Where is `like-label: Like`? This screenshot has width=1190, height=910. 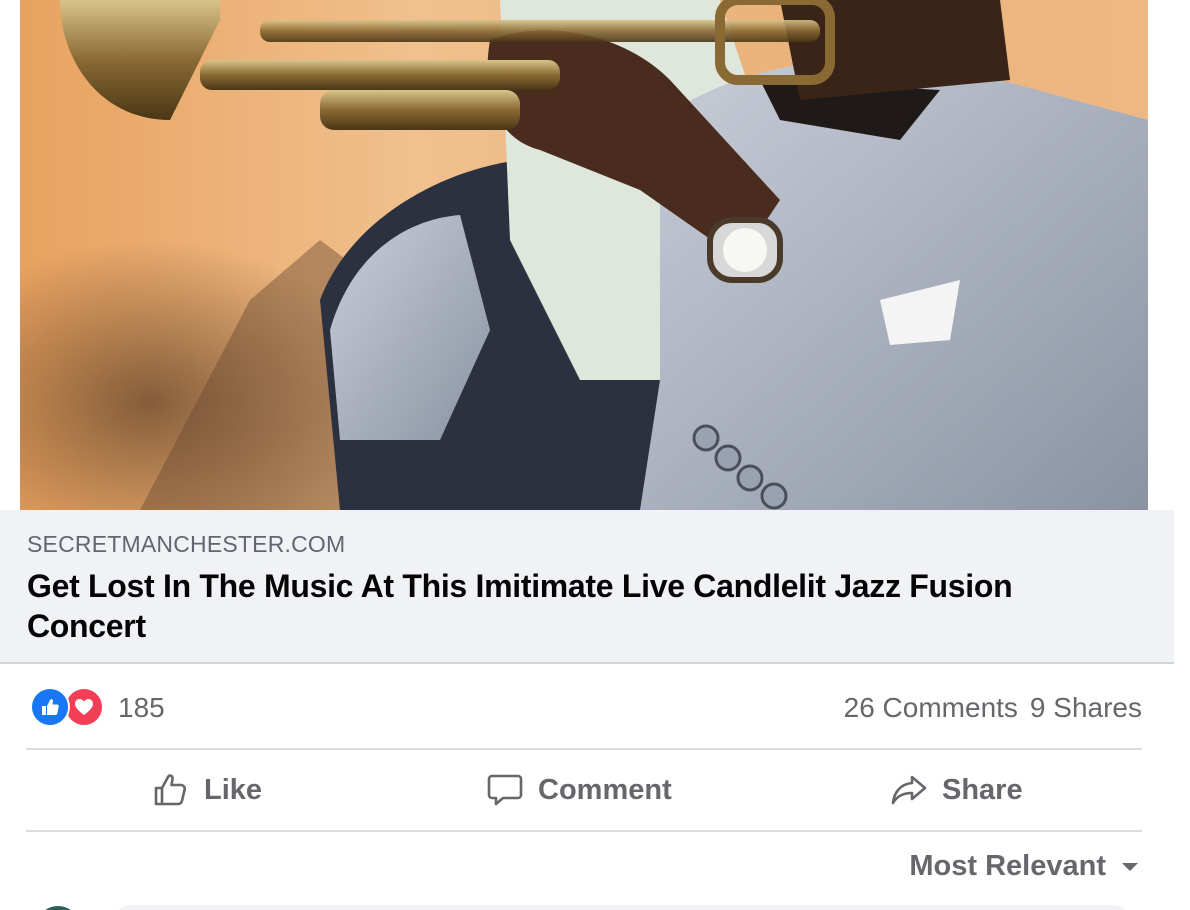 like-label: Like is located at coordinates (233, 789).